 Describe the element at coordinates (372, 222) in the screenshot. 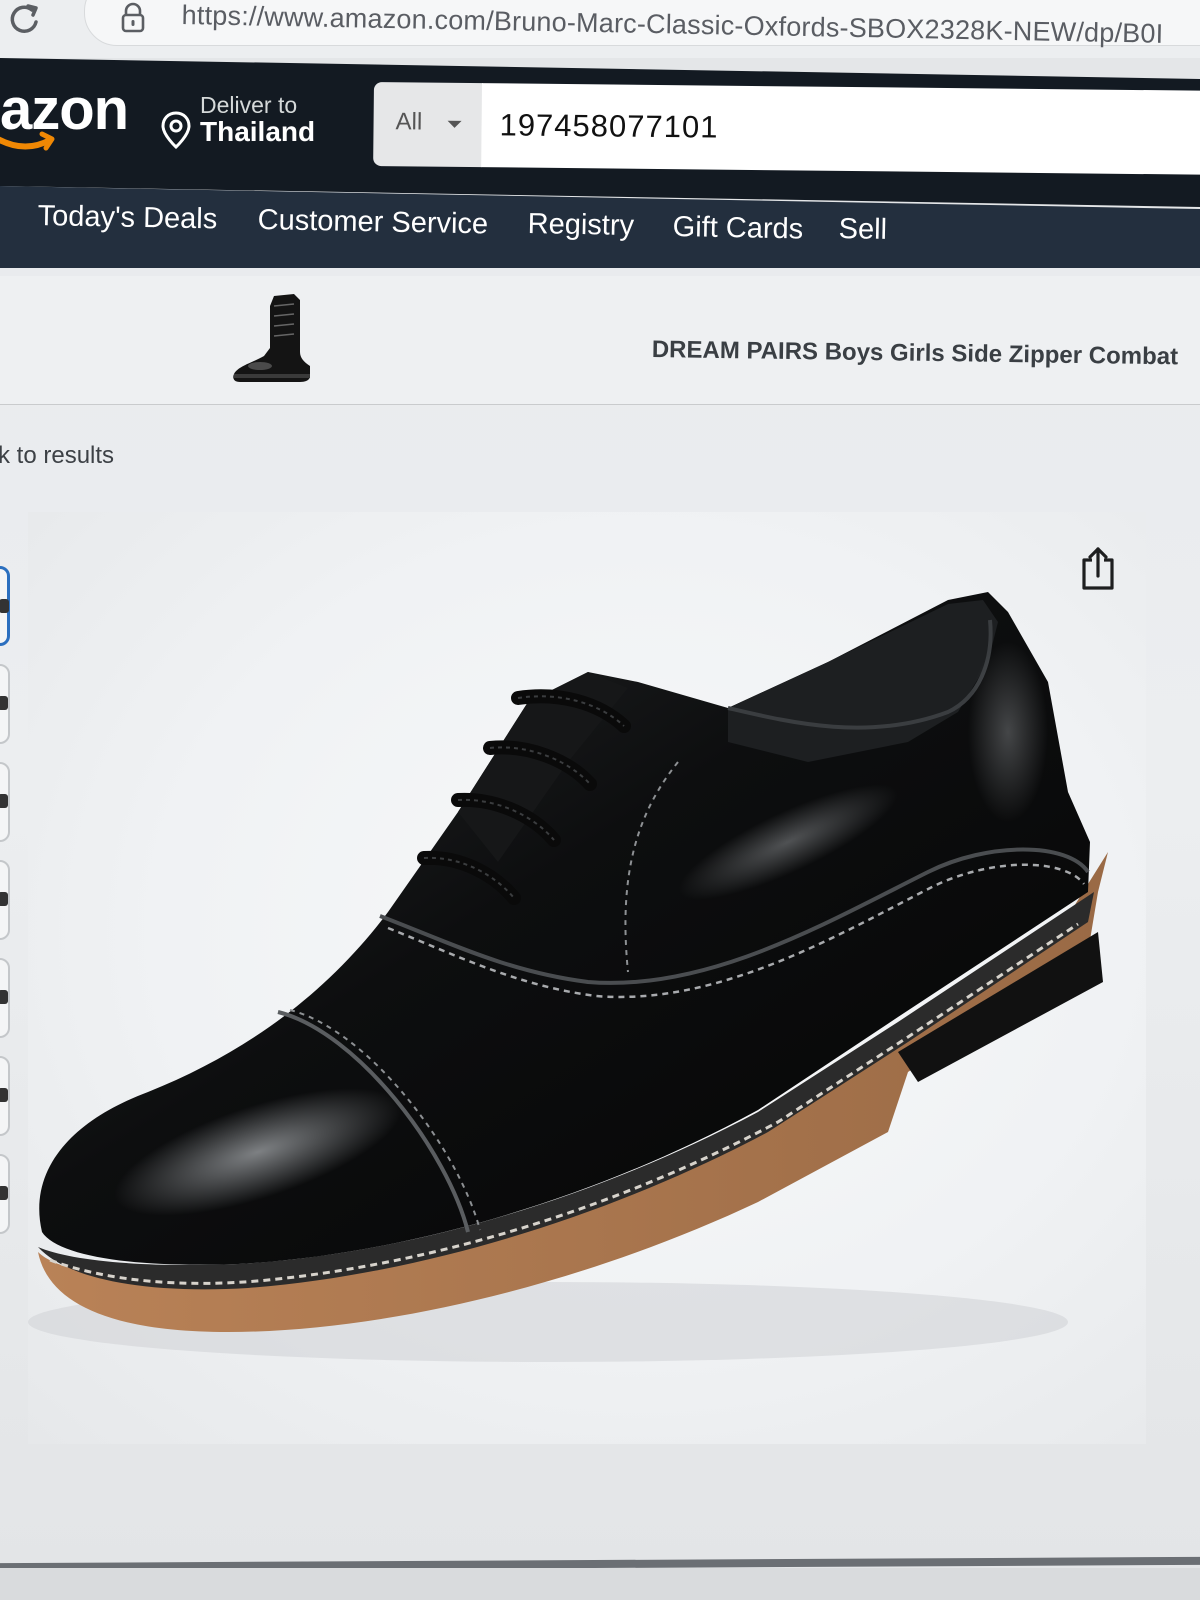

I see `nav-customer-service: Customer Service` at that location.